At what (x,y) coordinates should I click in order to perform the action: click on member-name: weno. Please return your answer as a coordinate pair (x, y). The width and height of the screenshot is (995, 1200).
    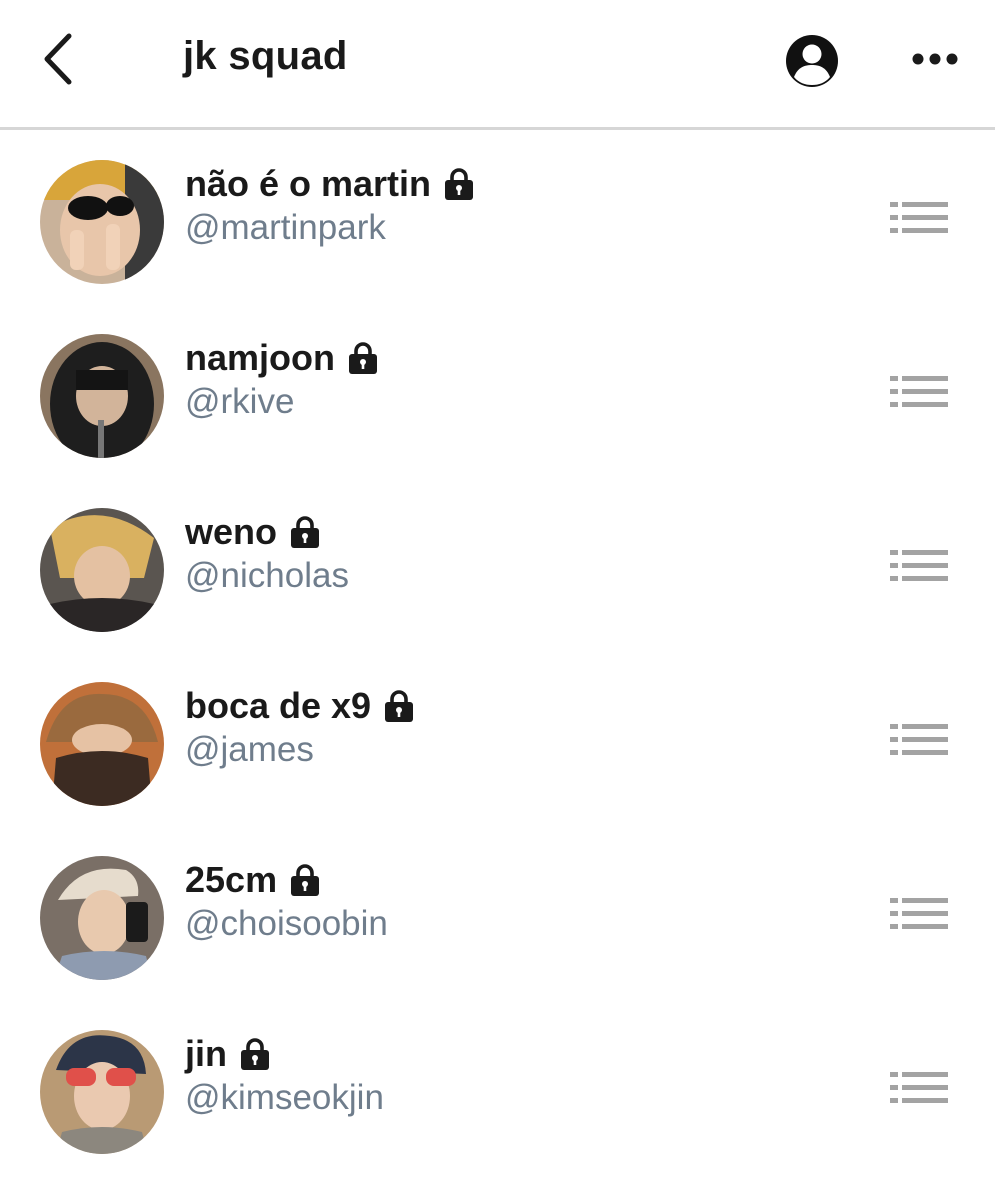
    Looking at the image, I should click on (231, 531).